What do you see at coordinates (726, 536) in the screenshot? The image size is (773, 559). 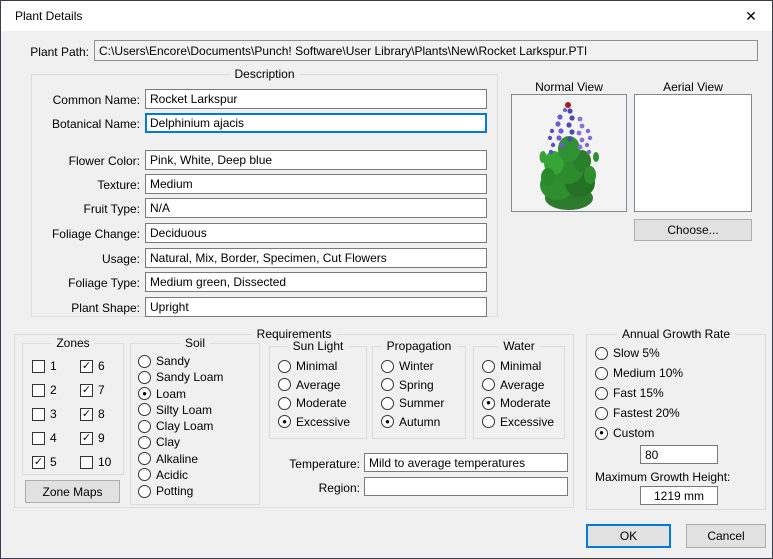 I see `cancel-button: Cancel` at bounding box center [726, 536].